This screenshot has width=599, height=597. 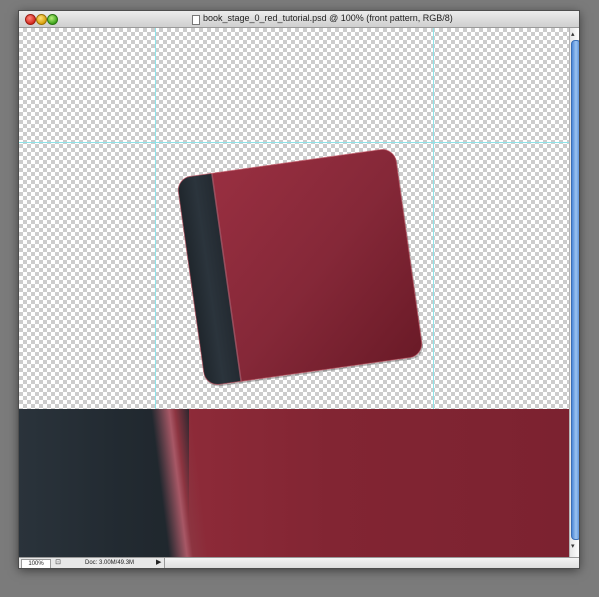 What do you see at coordinates (52, 19) in the screenshot?
I see `zoom-button` at bounding box center [52, 19].